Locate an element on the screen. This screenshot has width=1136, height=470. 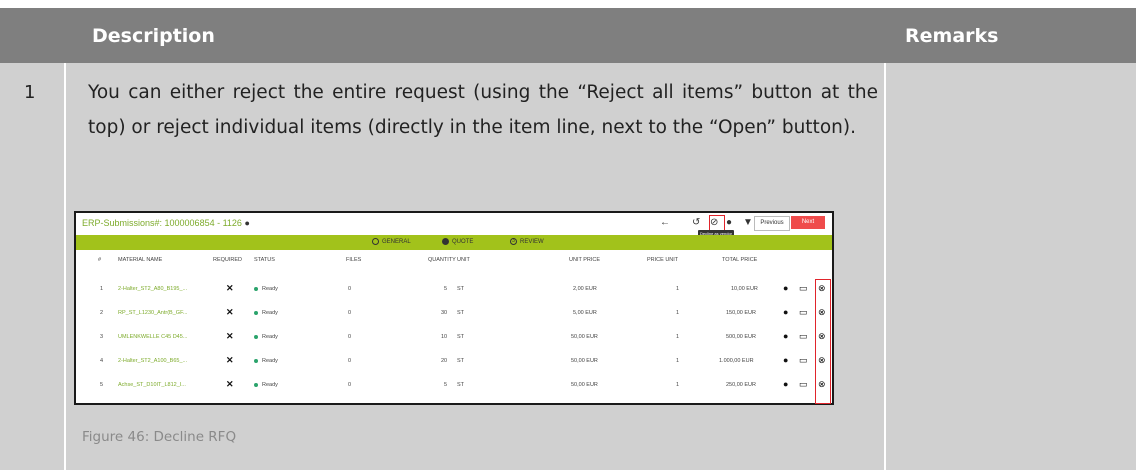
unit-price-value: 2,00 EUR is located at coordinates (585, 289).